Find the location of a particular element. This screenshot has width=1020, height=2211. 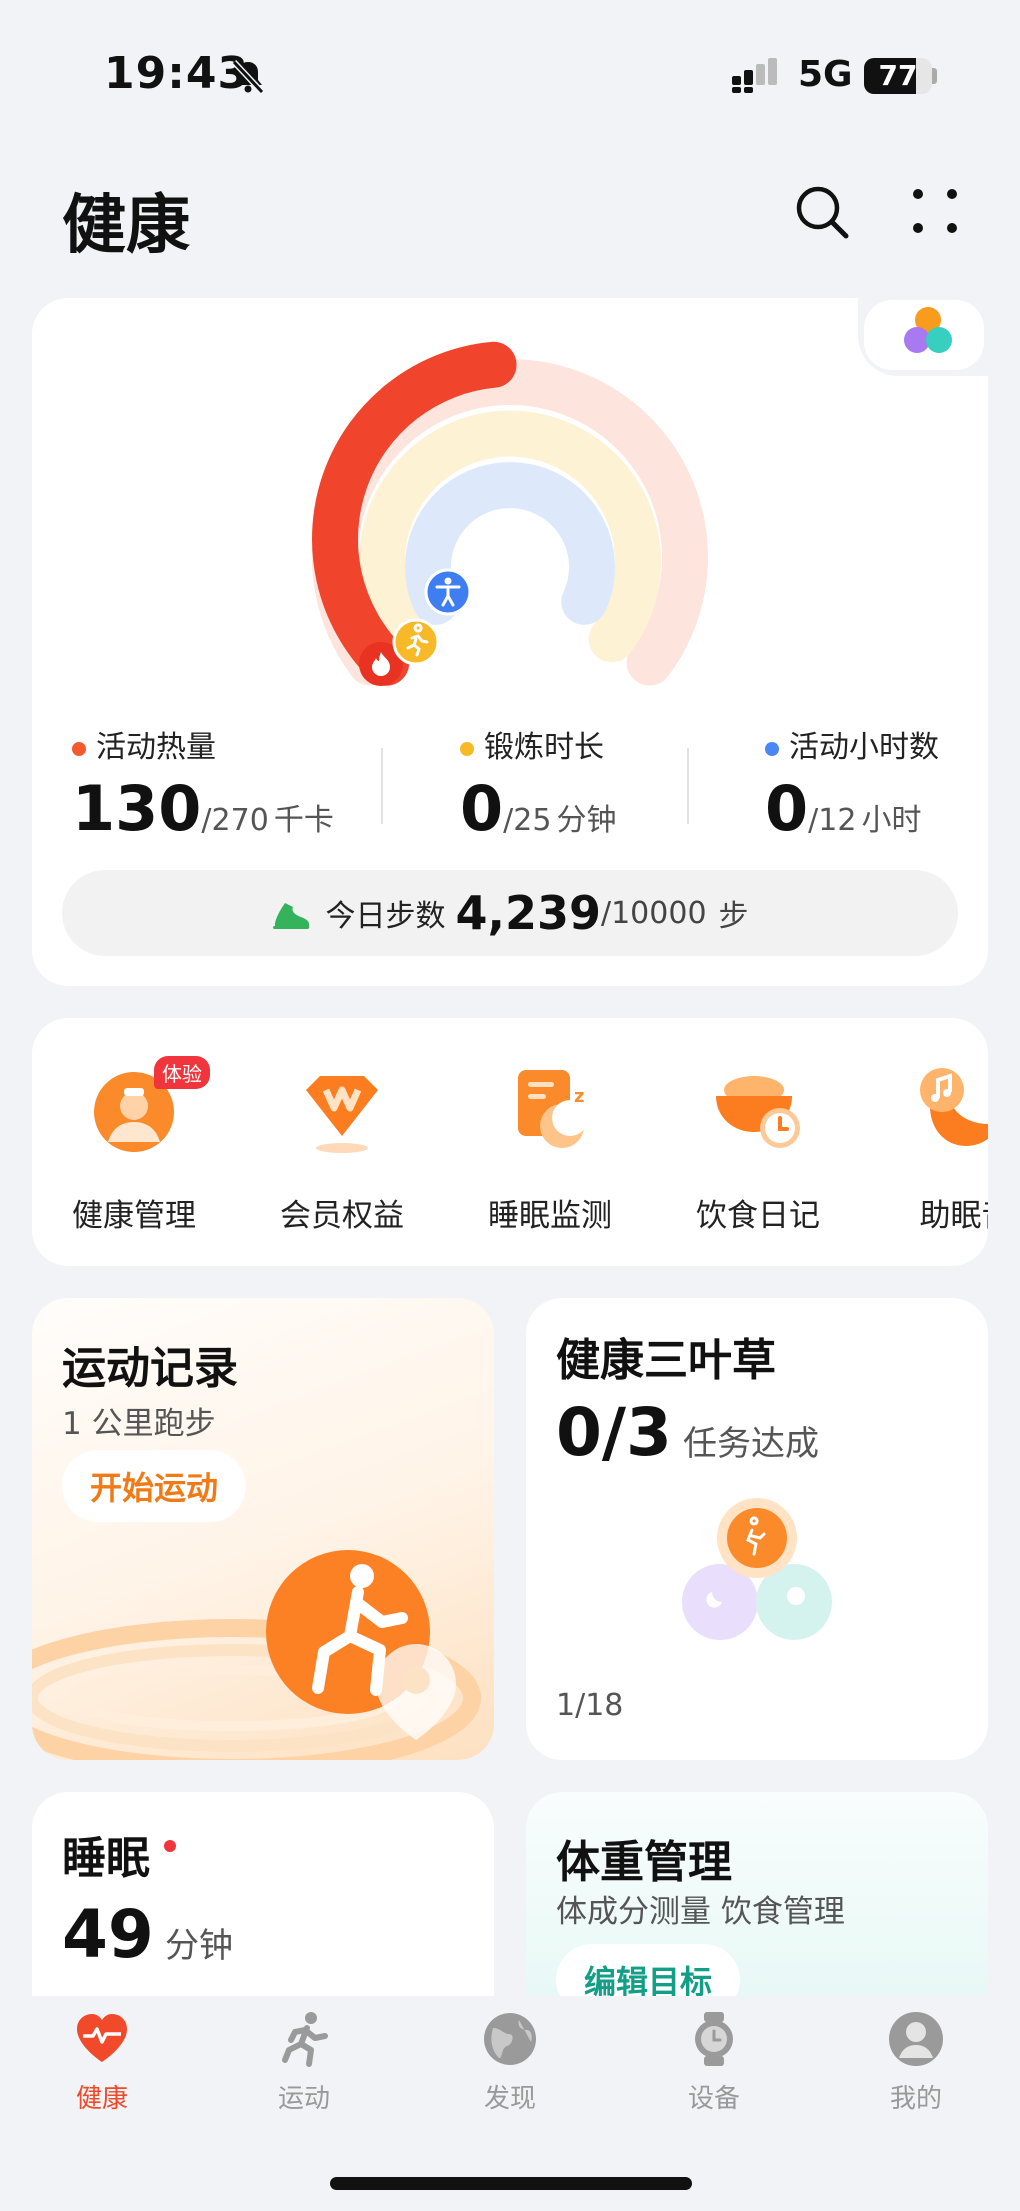

quick-entry-diet-diary: 饮食日记 is located at coordinates (758, 1147).